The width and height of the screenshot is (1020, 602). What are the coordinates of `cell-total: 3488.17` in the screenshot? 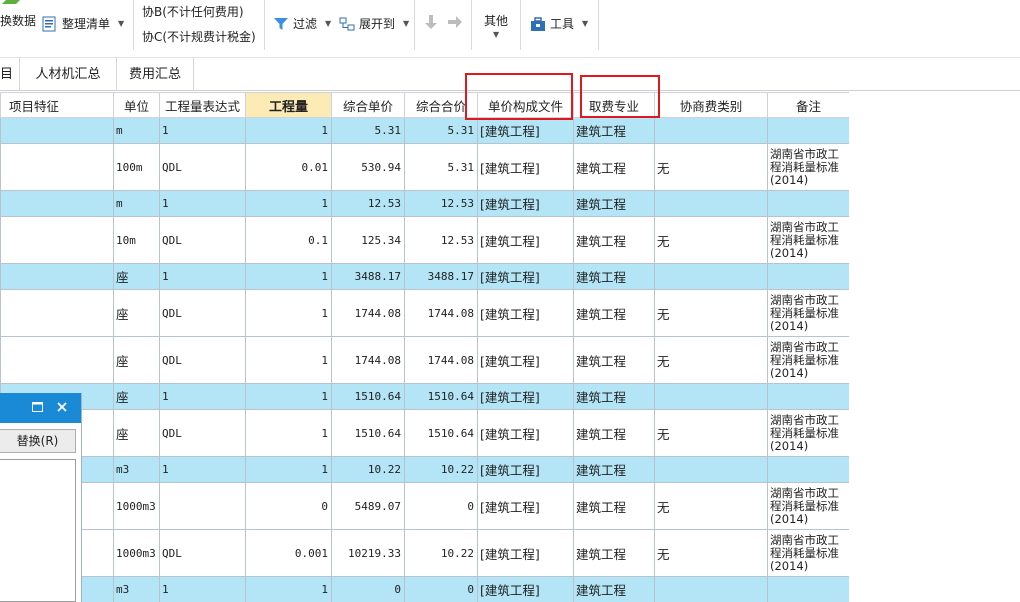 It's located at (441, 276).